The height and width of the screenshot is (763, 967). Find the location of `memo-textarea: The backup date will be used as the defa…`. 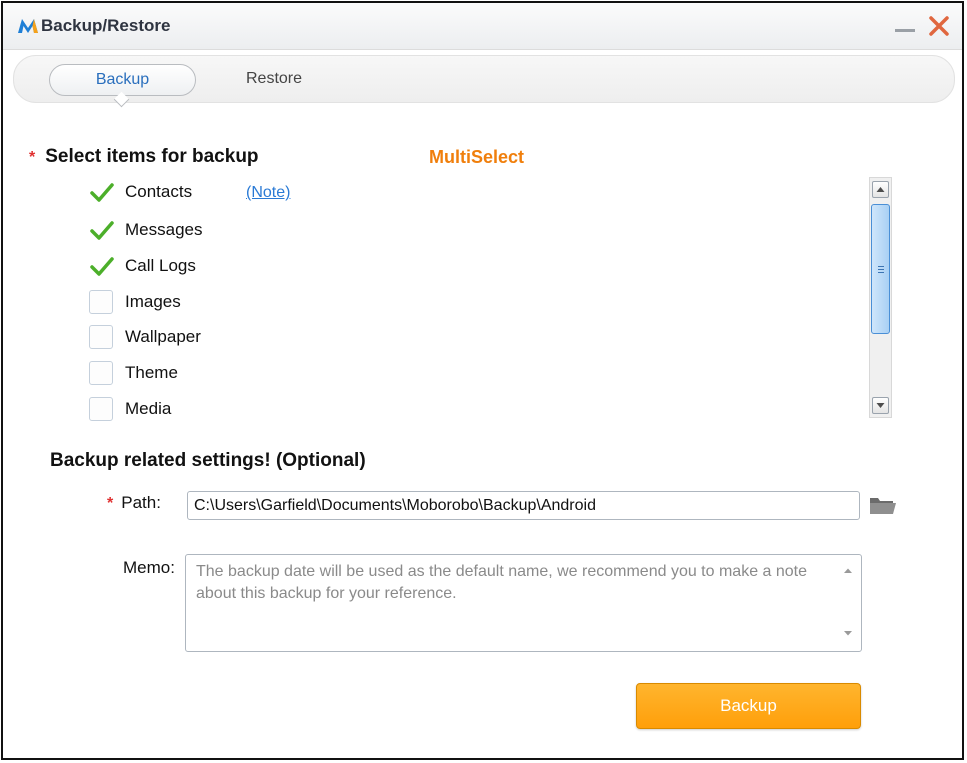

memo-textarea: The backup date will be used as the defa… is located at coordinates (523, 603).